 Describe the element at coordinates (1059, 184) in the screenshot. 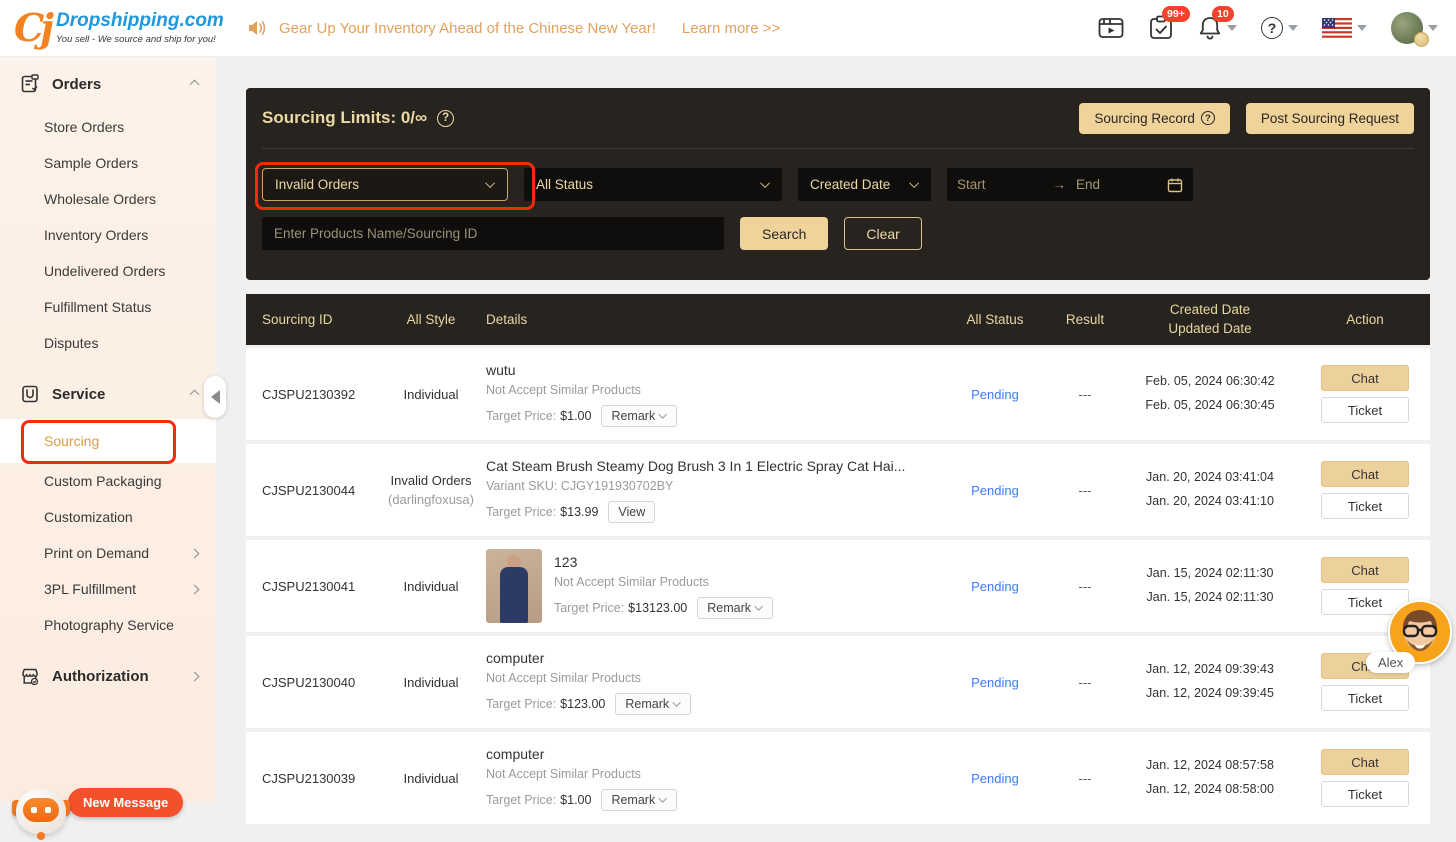

I see `range-arrow-icon: →` at that location.